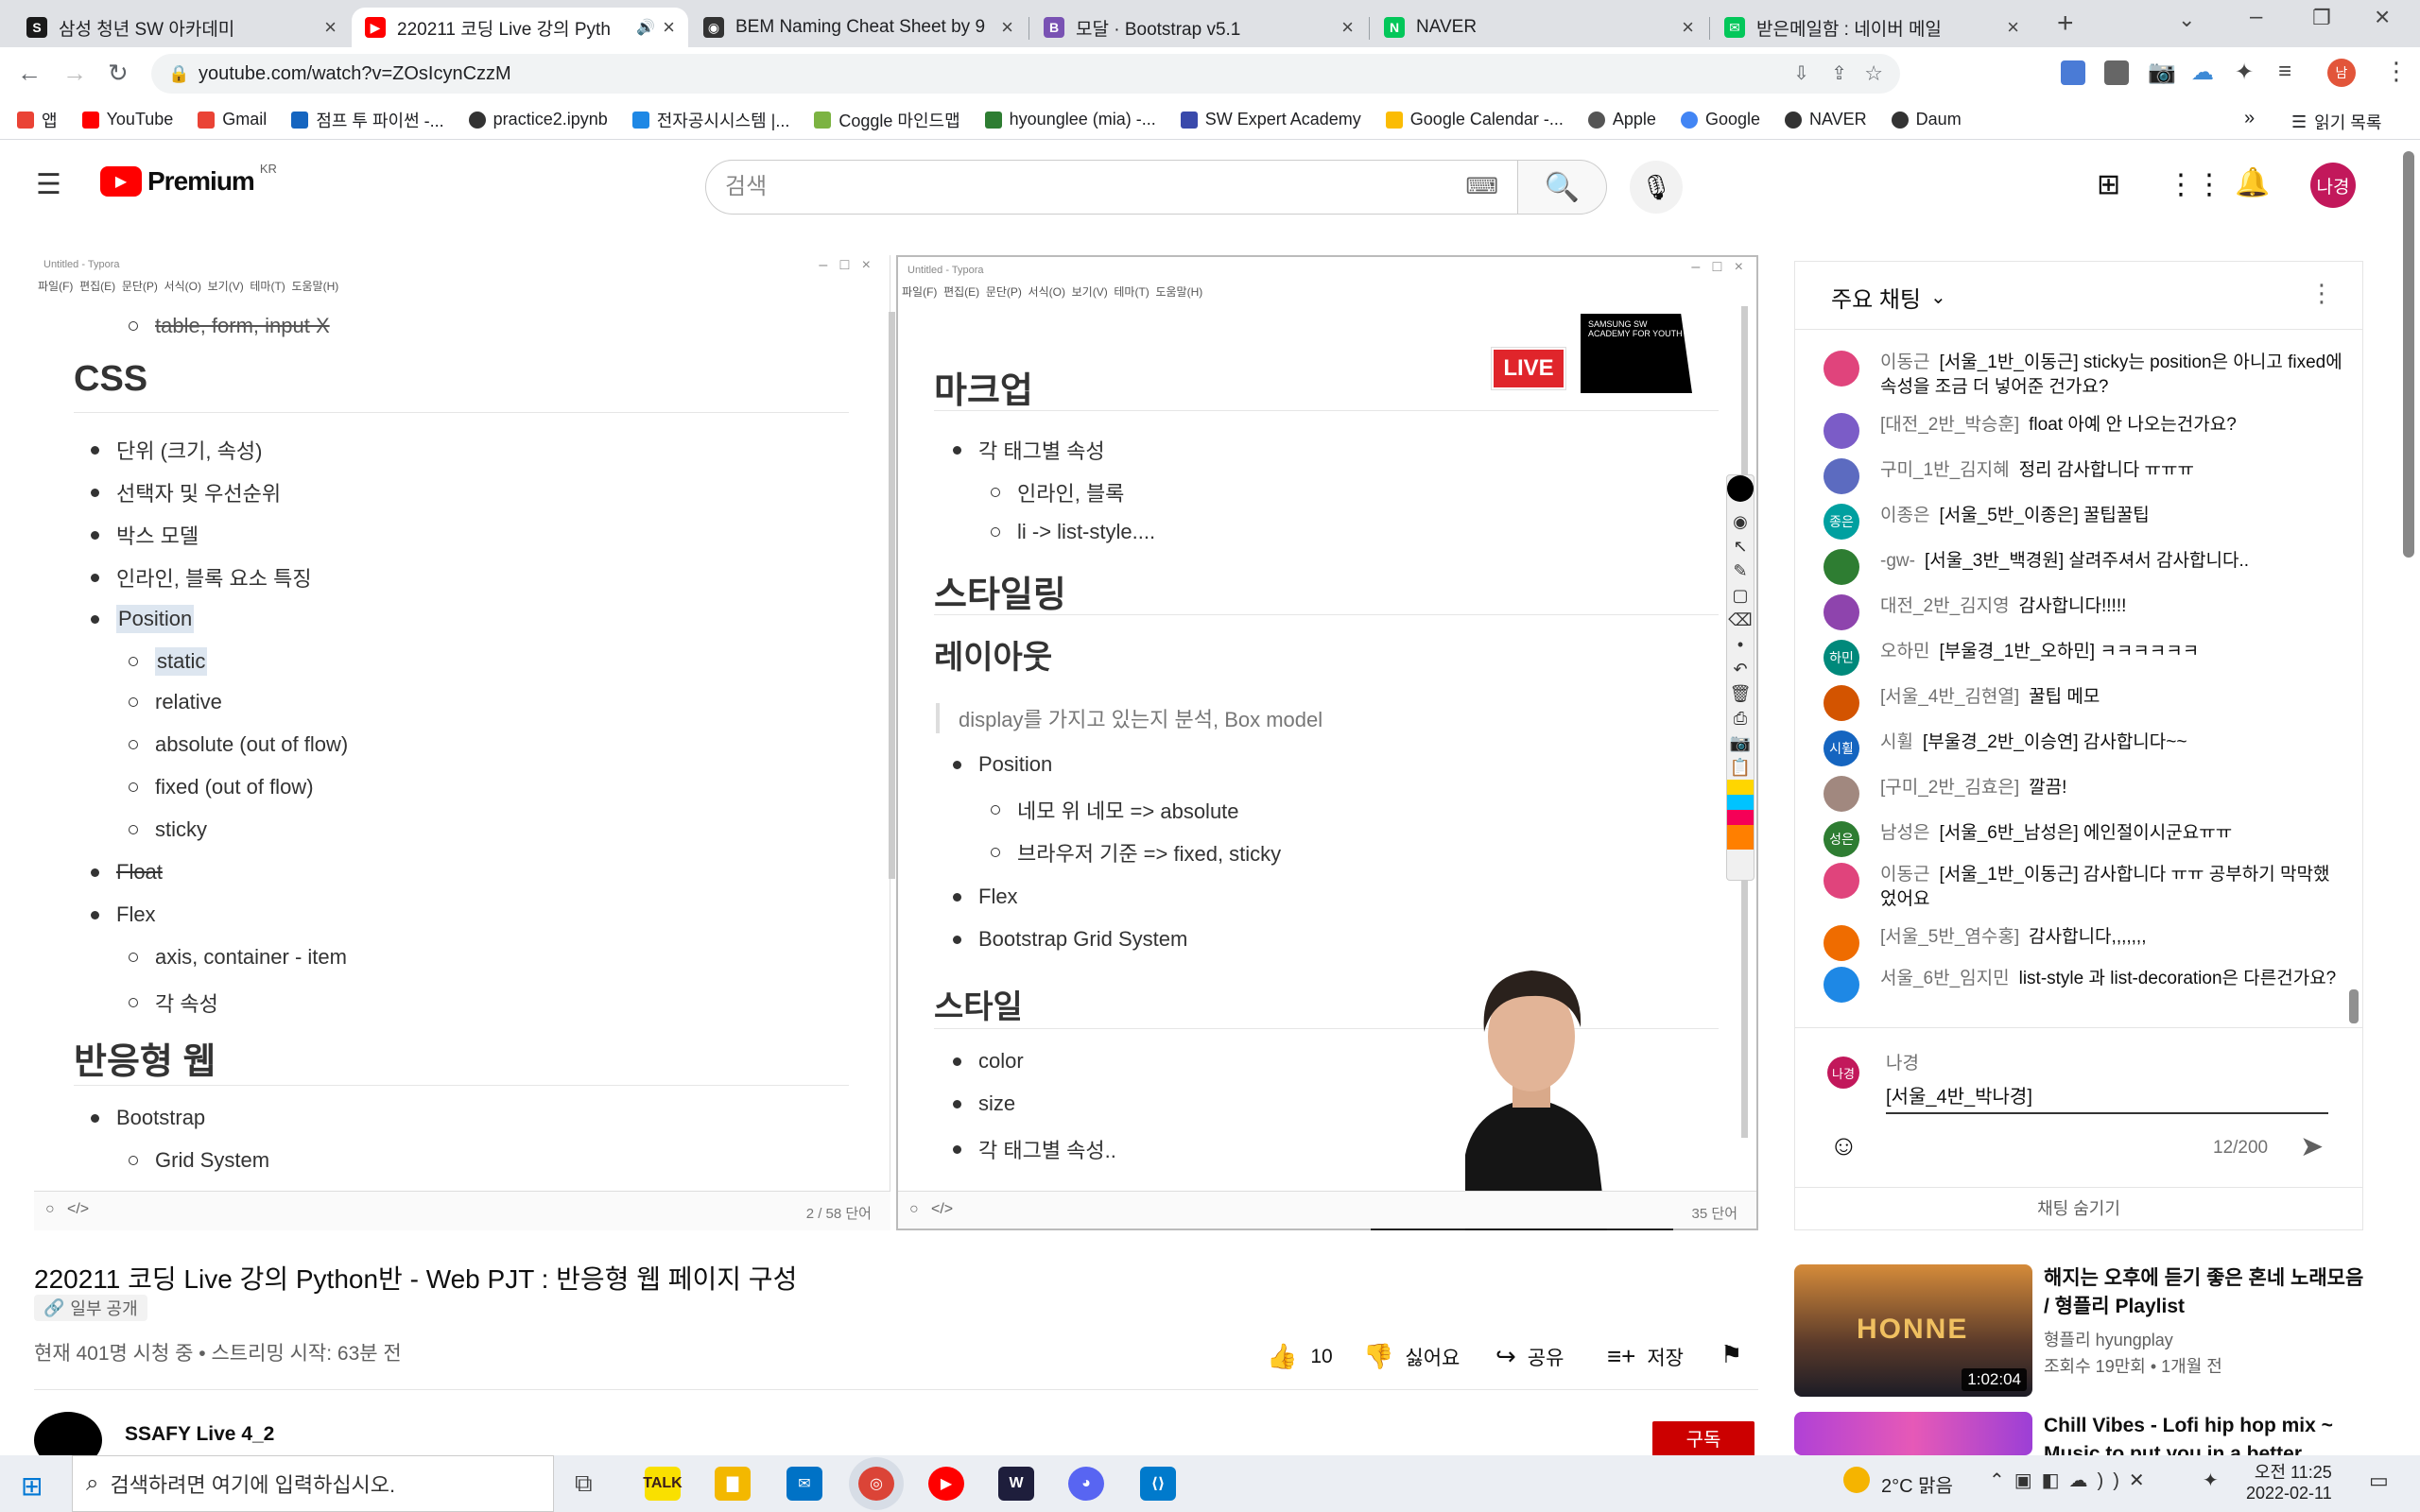 The image size is (2420, 1512). What do you see at coordinates (1904, 362) in the screenshot?
I see `chat-author: 이동근` at bounding box center [1904, 362].